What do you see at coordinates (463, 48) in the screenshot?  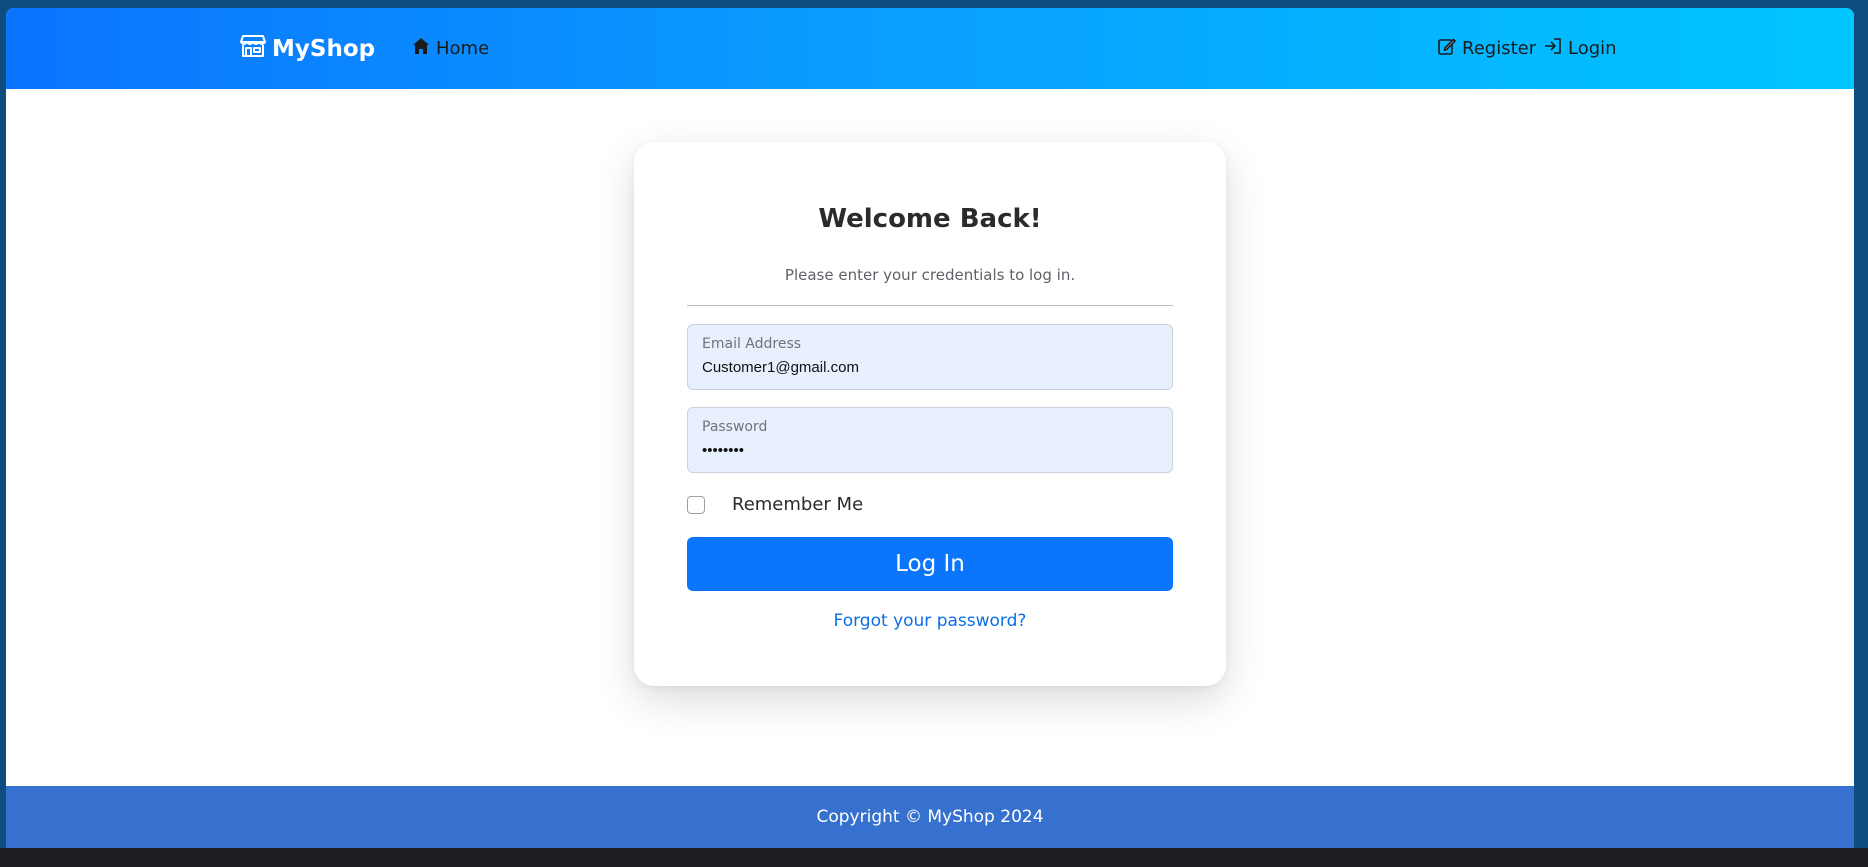 I see `nav-home-label: Home` at bounding box center [463, 48].